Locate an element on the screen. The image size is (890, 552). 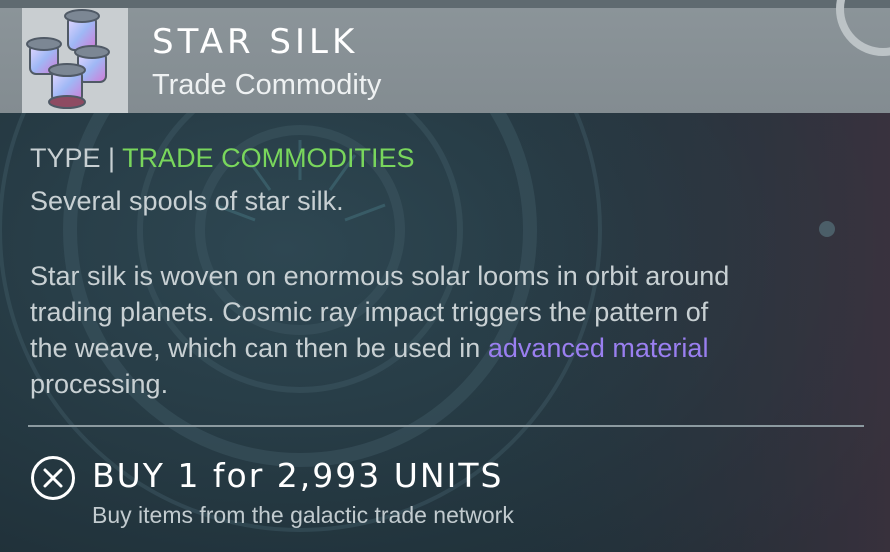
advanced-material-link: advanced material is located at coordinates (598, 348).